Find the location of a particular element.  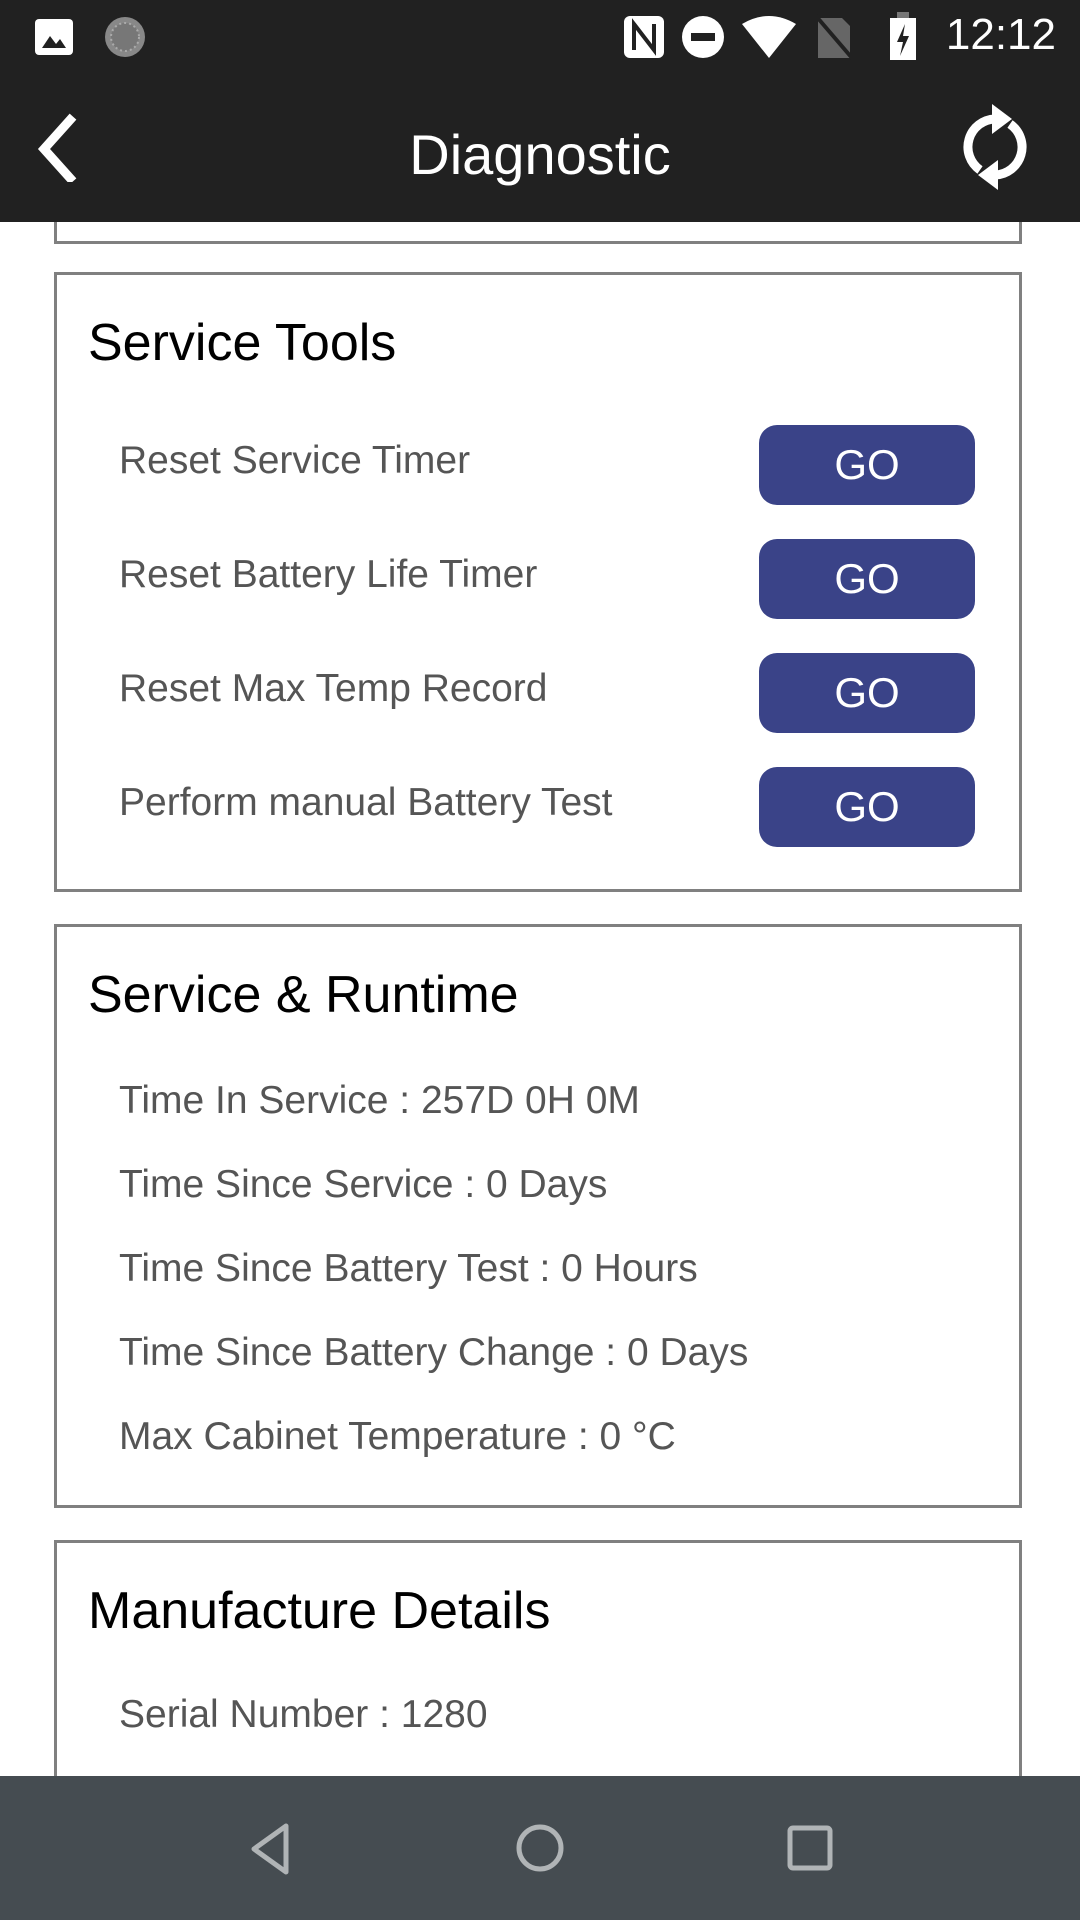

manual-battery-test-label: Perform manual Battery Test is located at coordinates (366, 802).